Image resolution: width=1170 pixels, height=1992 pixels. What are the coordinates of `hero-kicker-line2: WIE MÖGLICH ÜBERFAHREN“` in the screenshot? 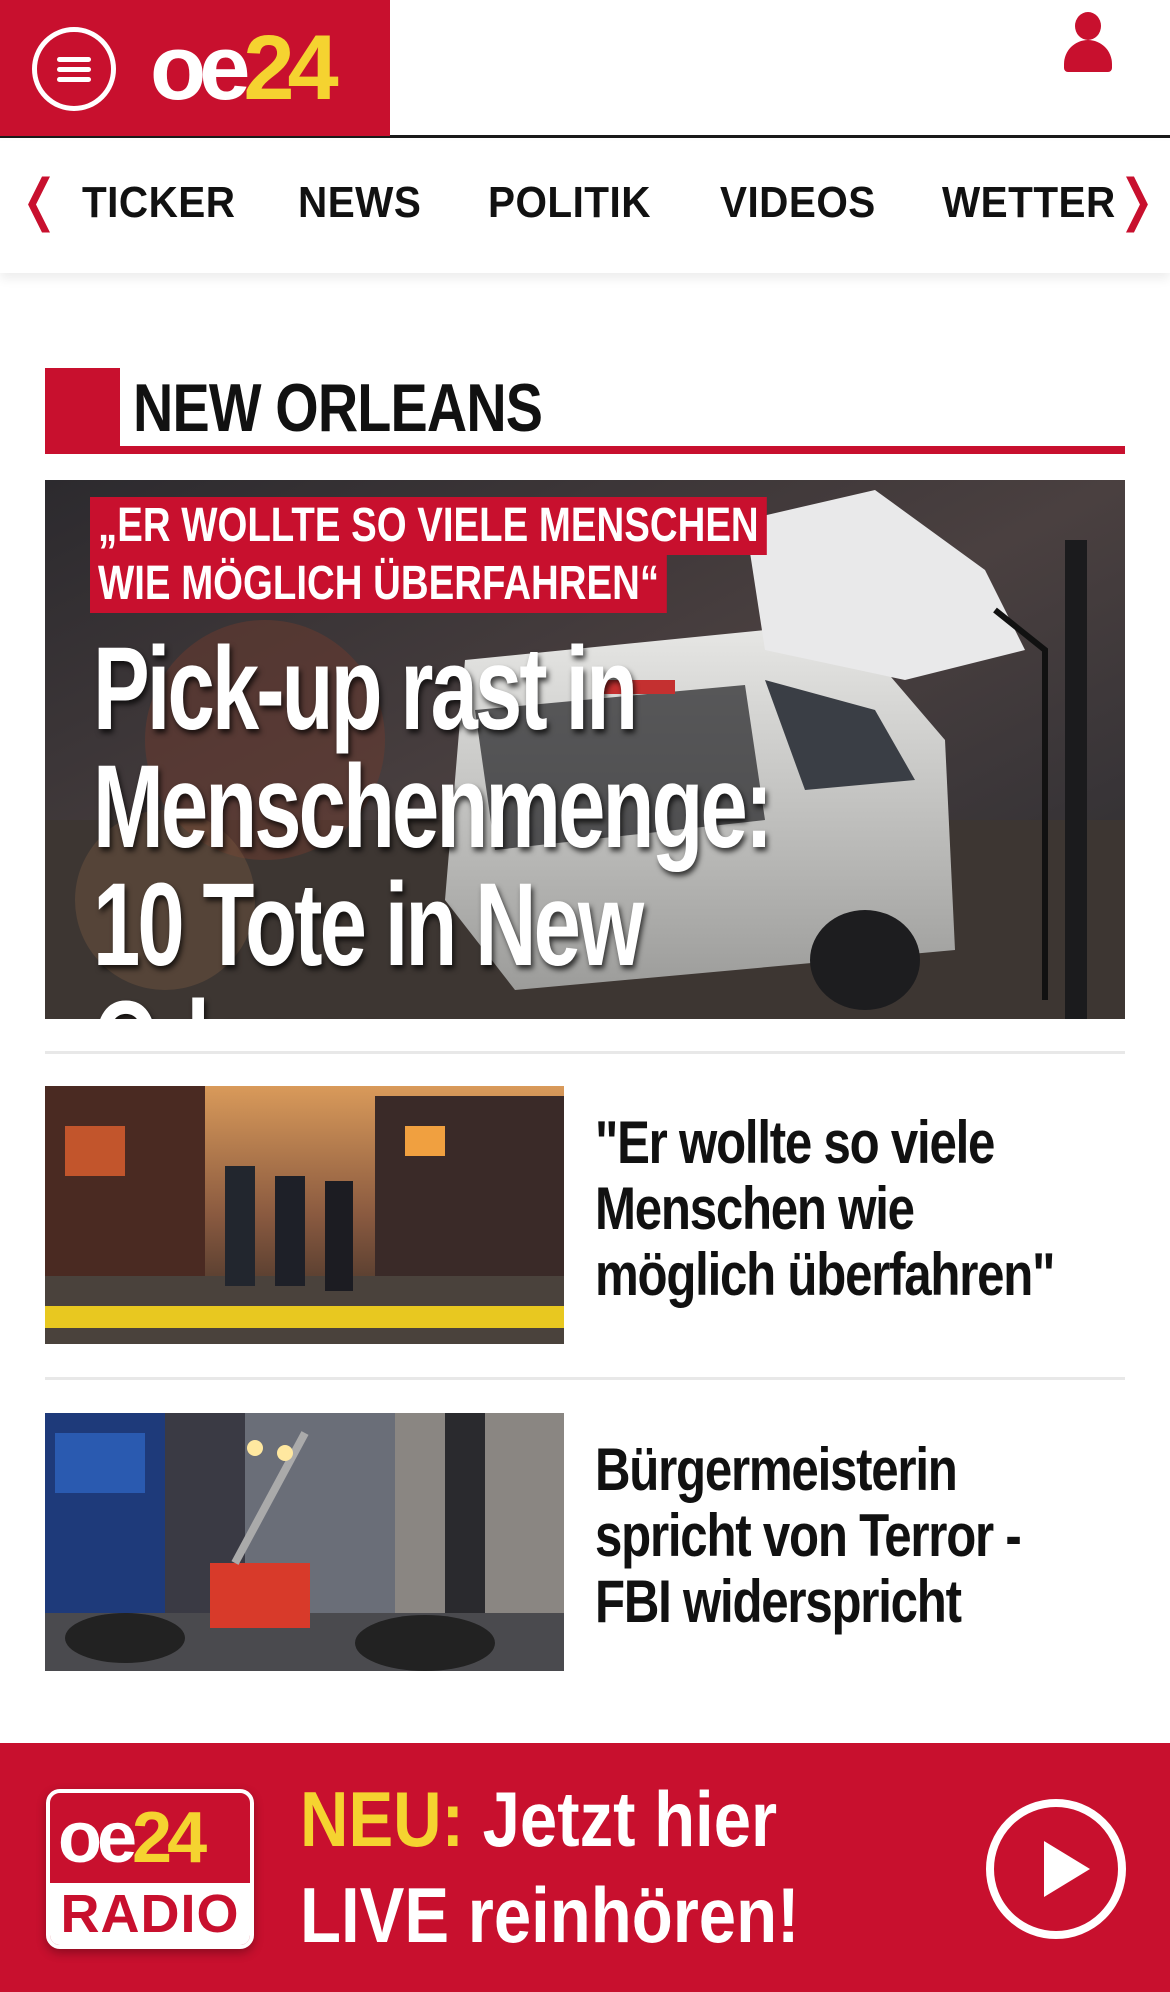 It's located at (379, 584).